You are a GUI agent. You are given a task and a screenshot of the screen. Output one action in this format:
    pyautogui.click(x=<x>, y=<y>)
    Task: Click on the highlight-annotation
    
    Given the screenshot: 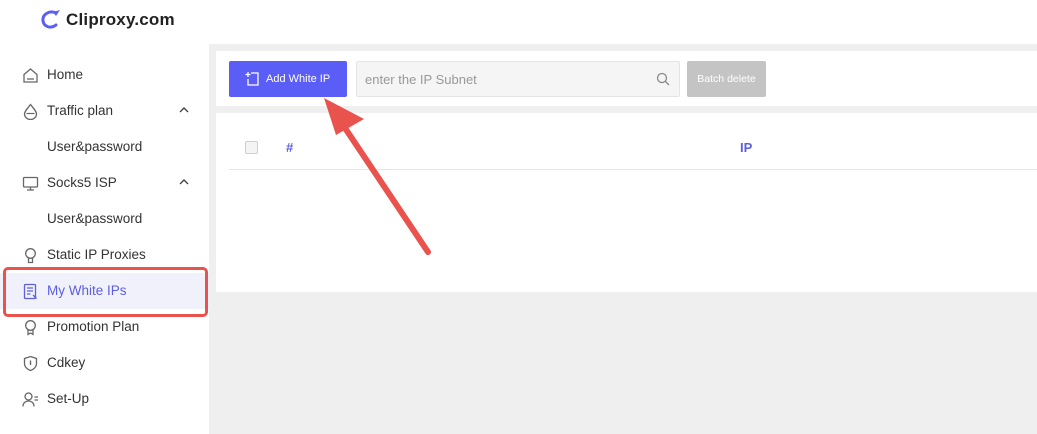 What is the action you would take?
    pyautogui.click(x=105, y=292)
    